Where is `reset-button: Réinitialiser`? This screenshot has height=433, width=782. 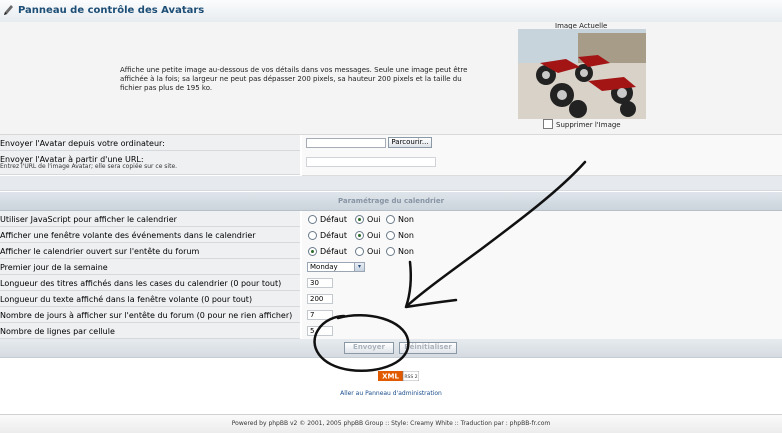 reset-button: Réinitialiser is located at coordinates (428, 348).